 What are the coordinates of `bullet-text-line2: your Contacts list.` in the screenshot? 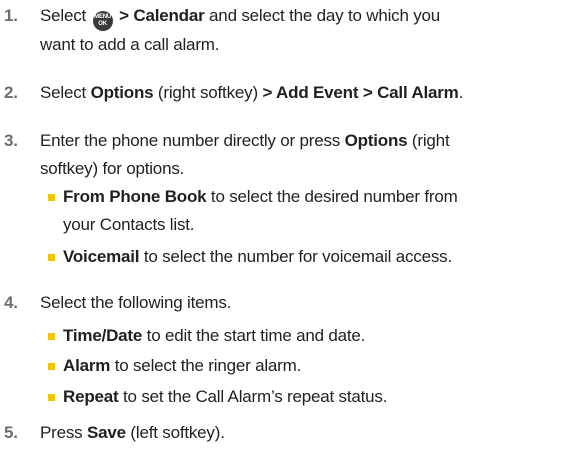 It's located at (129, 224).